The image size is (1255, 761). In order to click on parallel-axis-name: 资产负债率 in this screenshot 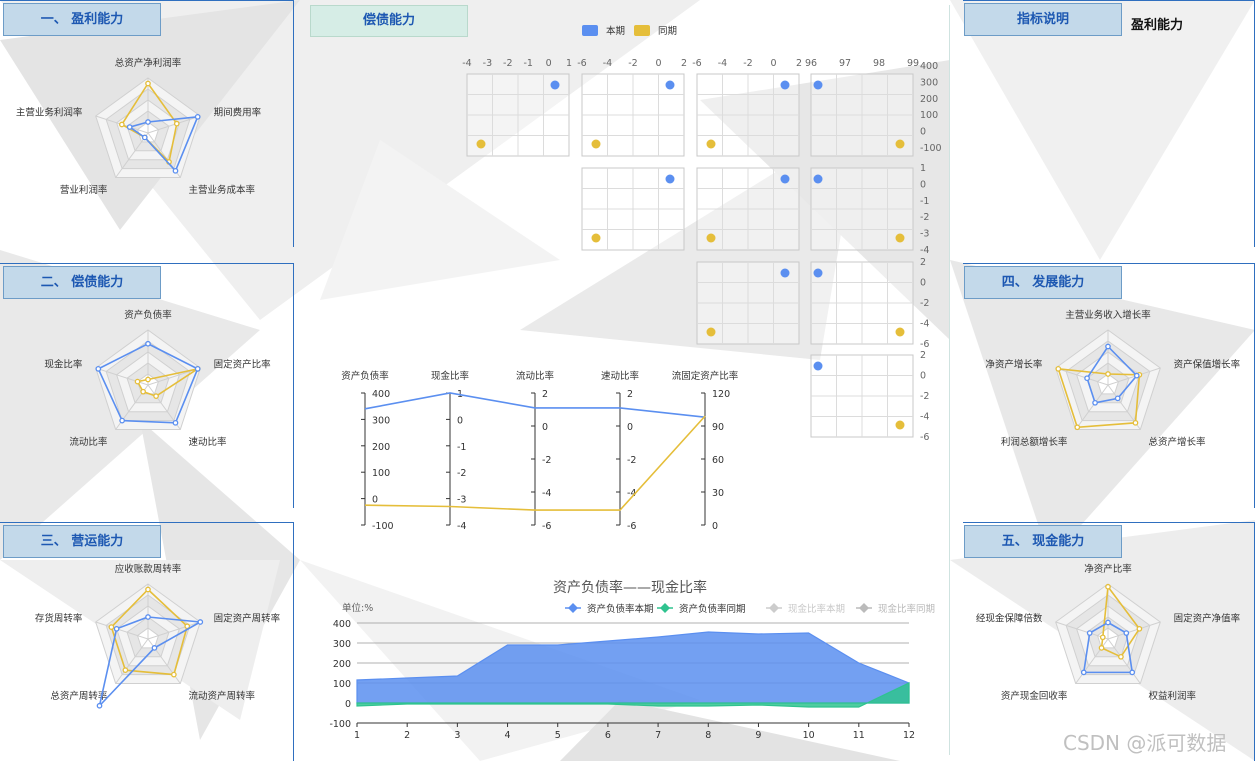, I will do `click(365, 376)`.